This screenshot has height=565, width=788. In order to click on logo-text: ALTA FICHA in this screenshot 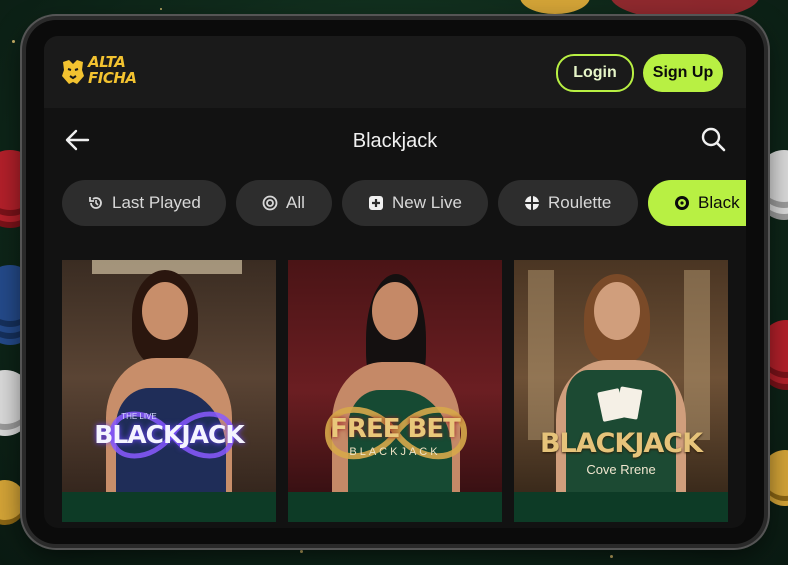, I will do `click(112, 70)`.